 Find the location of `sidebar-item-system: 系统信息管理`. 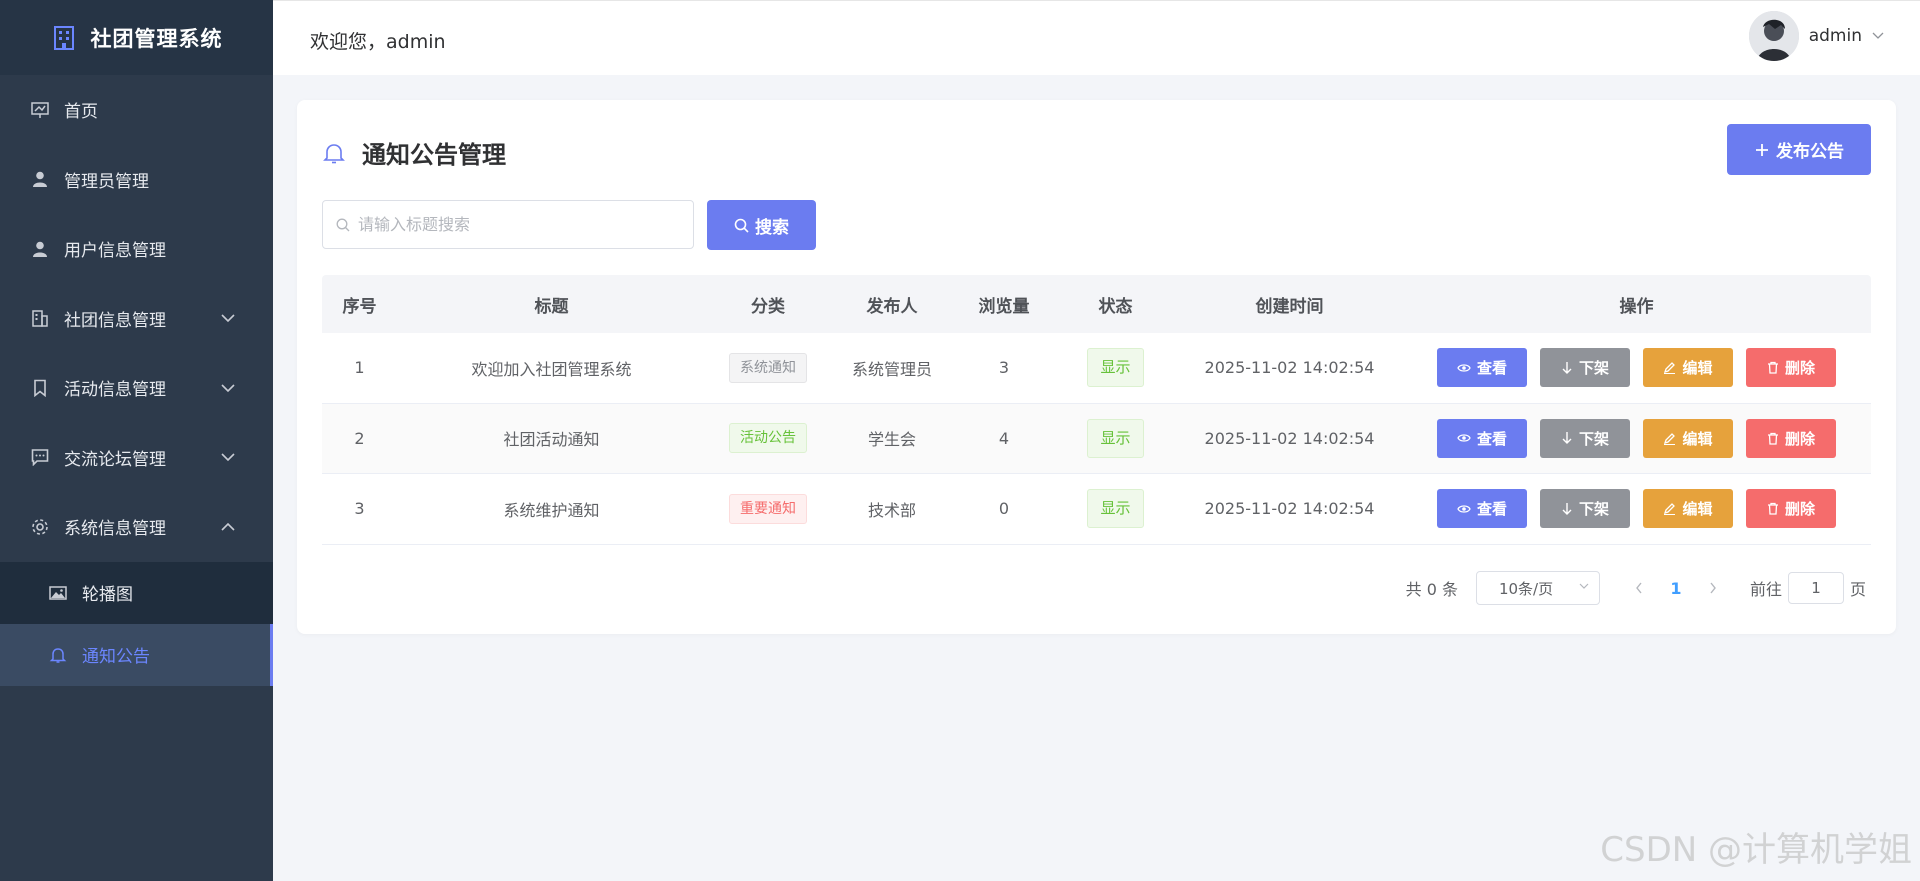

sidebar-item-system: 系统信息管理 is located at coordinates (136, 527).